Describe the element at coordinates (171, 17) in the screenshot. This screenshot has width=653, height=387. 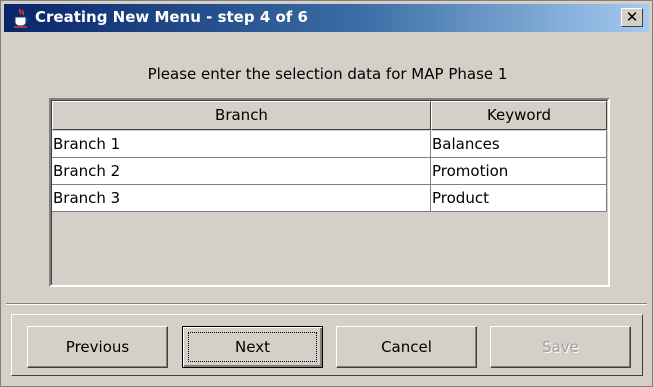
I see `window-title: Creating New Menu - step 4 of 6` at that location.